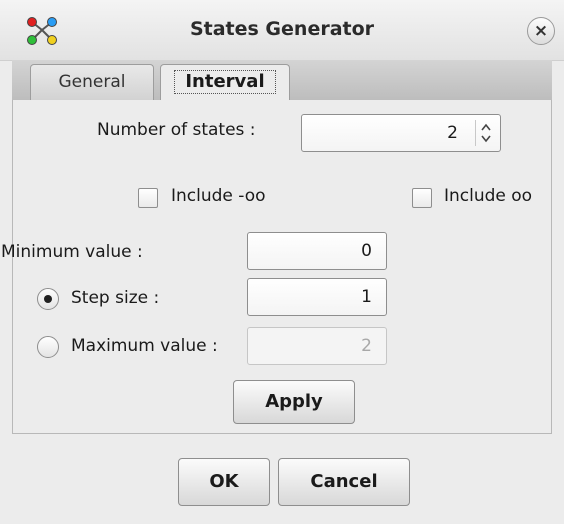  Describe the element at coordinates (317, 297) in the screenshot. I see `step-size-field: 1` at that location.